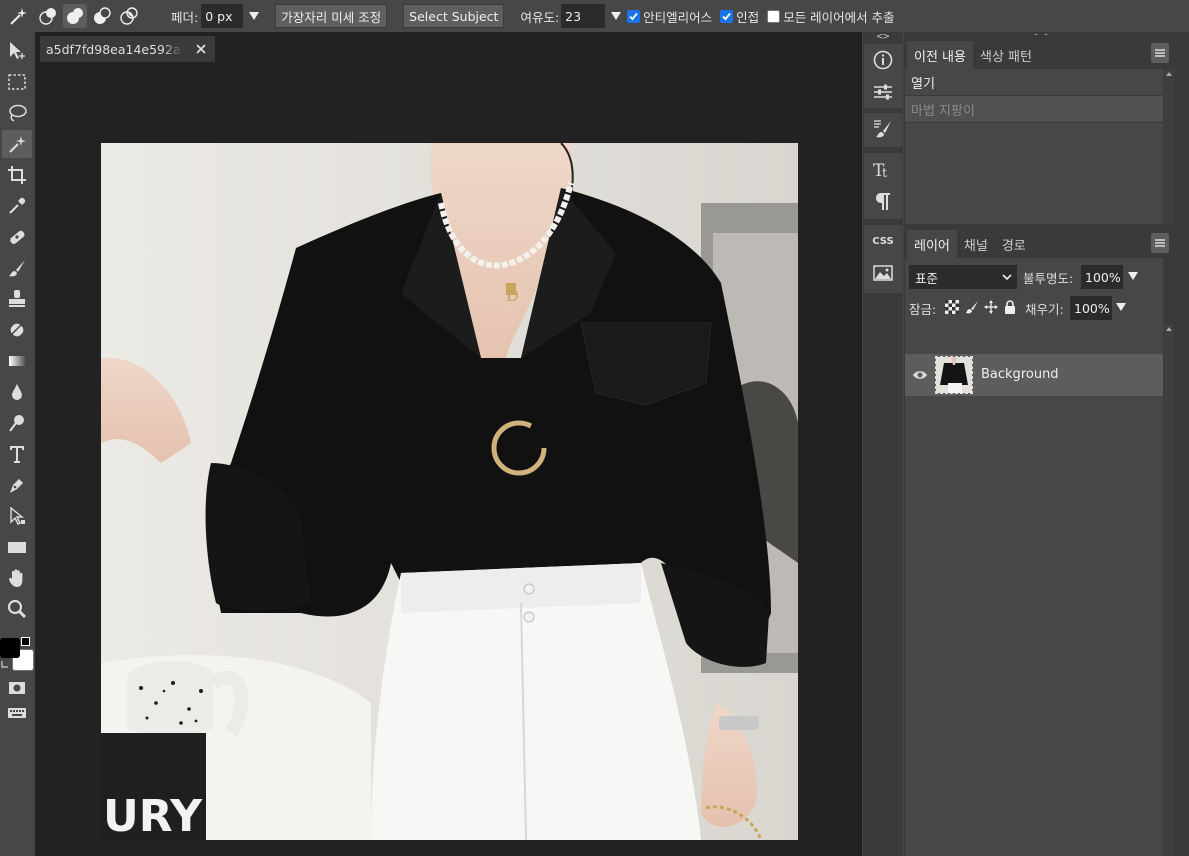 This screenshot has height=856, width=1189. Describe the element at coordinates (1034, 82) in the screenshot. I see `history-item-open: 열기` at that location.